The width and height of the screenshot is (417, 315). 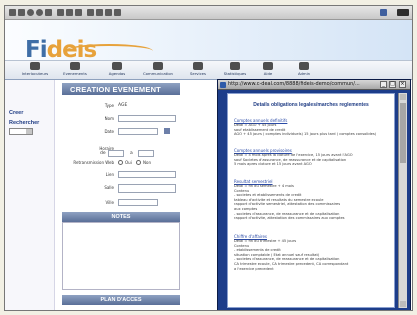 What do you see at coordinates (402, 200) in the screenshot?
I see `popup-scrollbar` at bounding box center [402, 200].